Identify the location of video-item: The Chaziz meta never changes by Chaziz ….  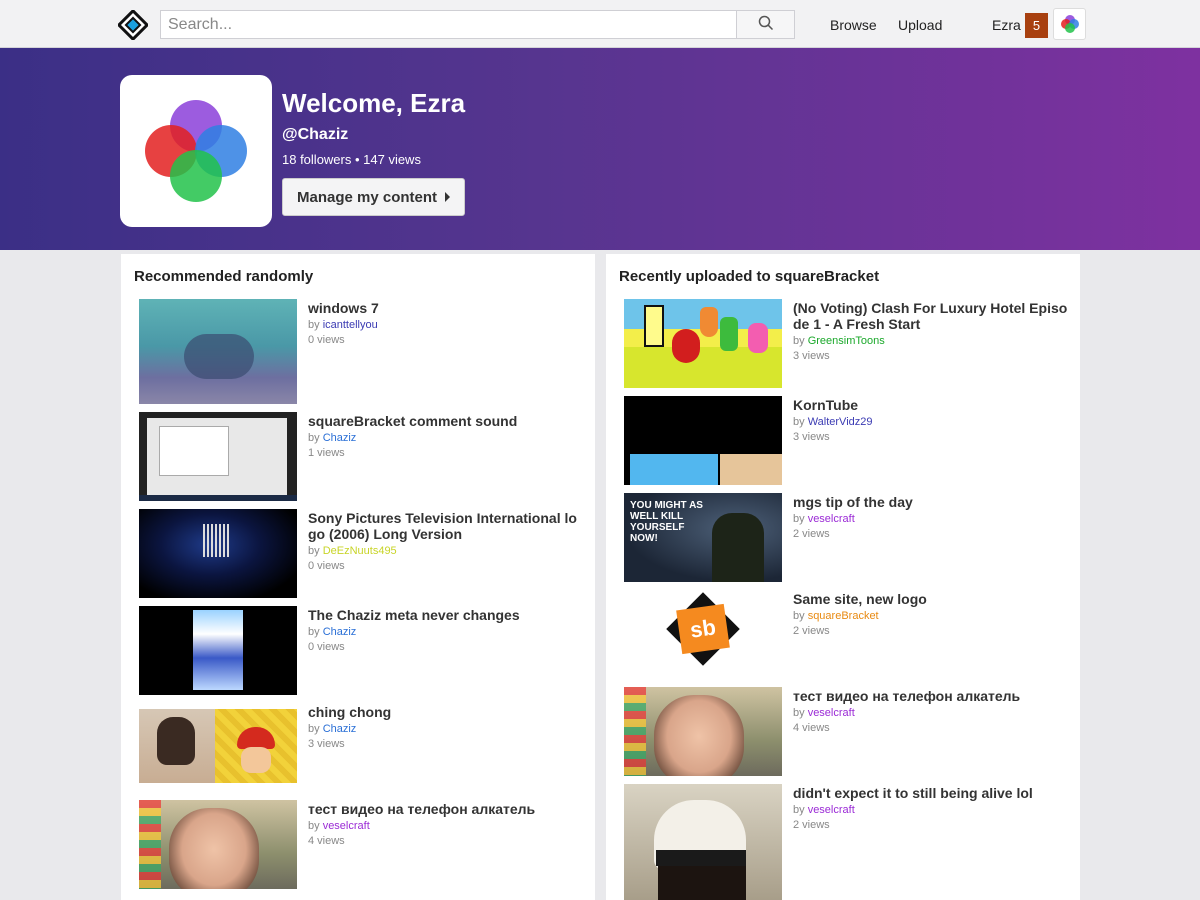
(364, 650).